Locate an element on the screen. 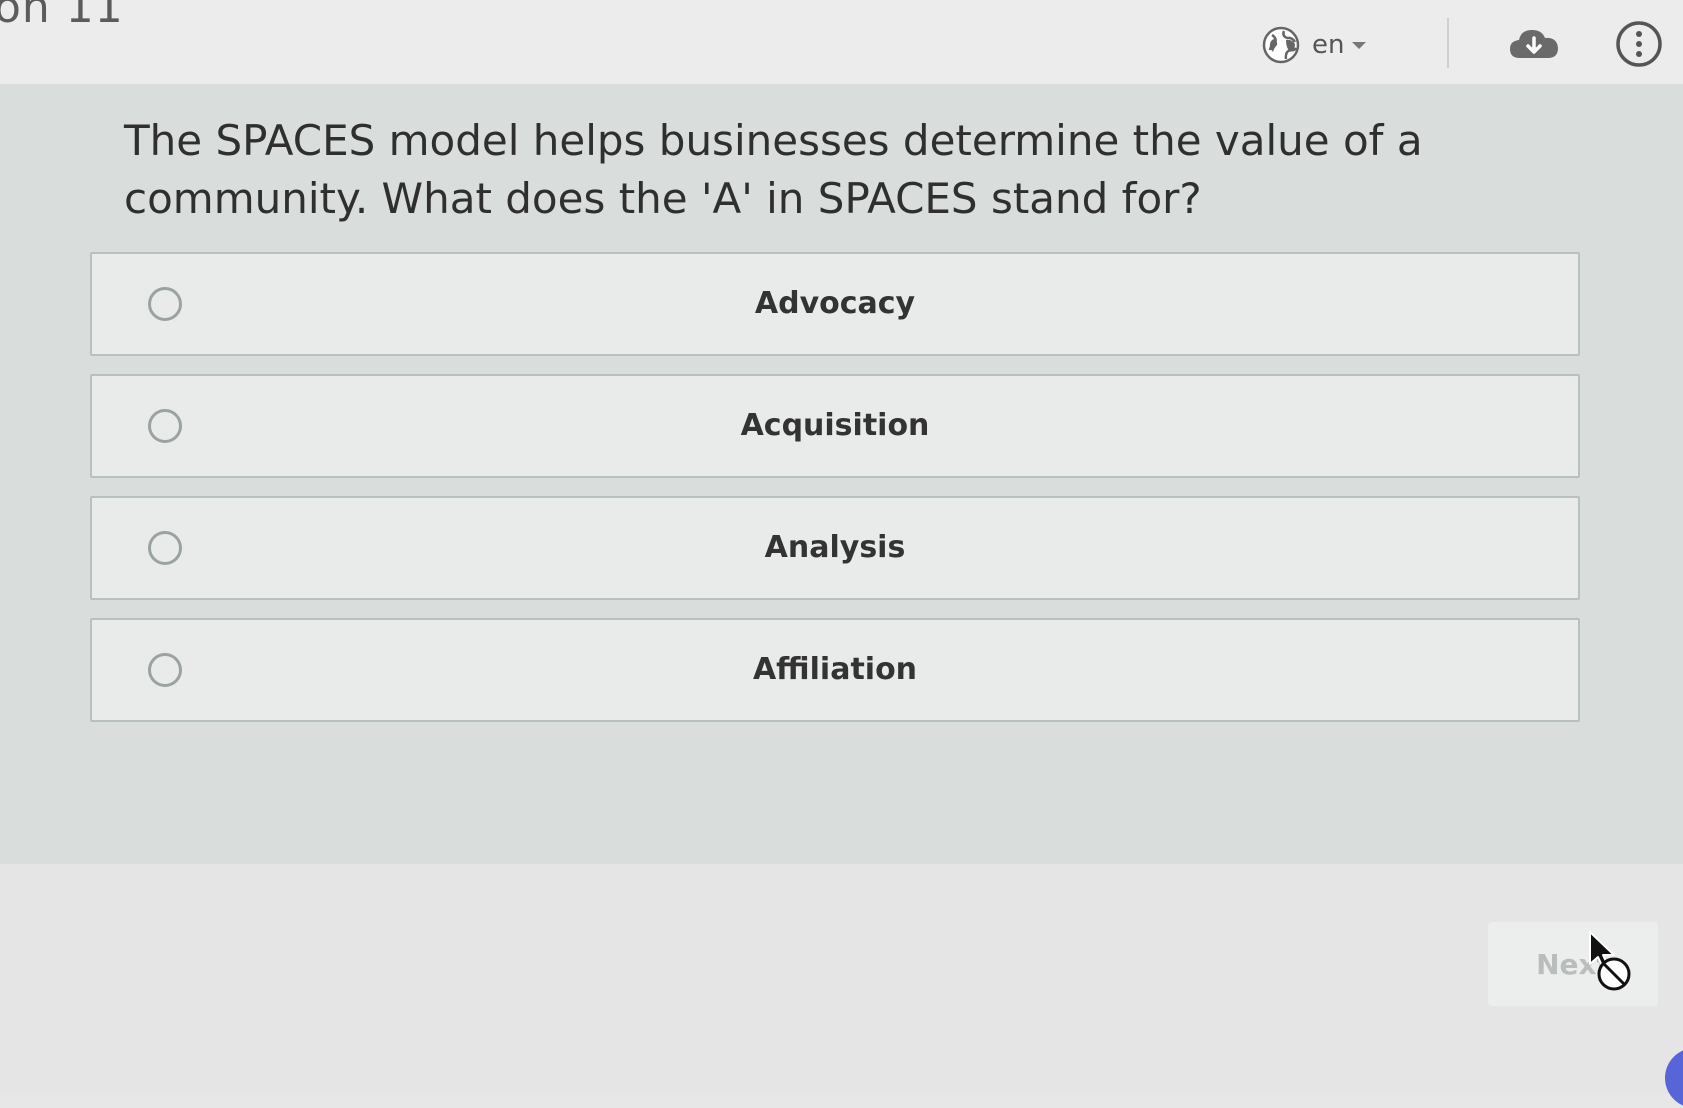 Image resolution: width=1683 pixels, height=1108 pixels. language-selector: en is located at coordinates (1314, 45).